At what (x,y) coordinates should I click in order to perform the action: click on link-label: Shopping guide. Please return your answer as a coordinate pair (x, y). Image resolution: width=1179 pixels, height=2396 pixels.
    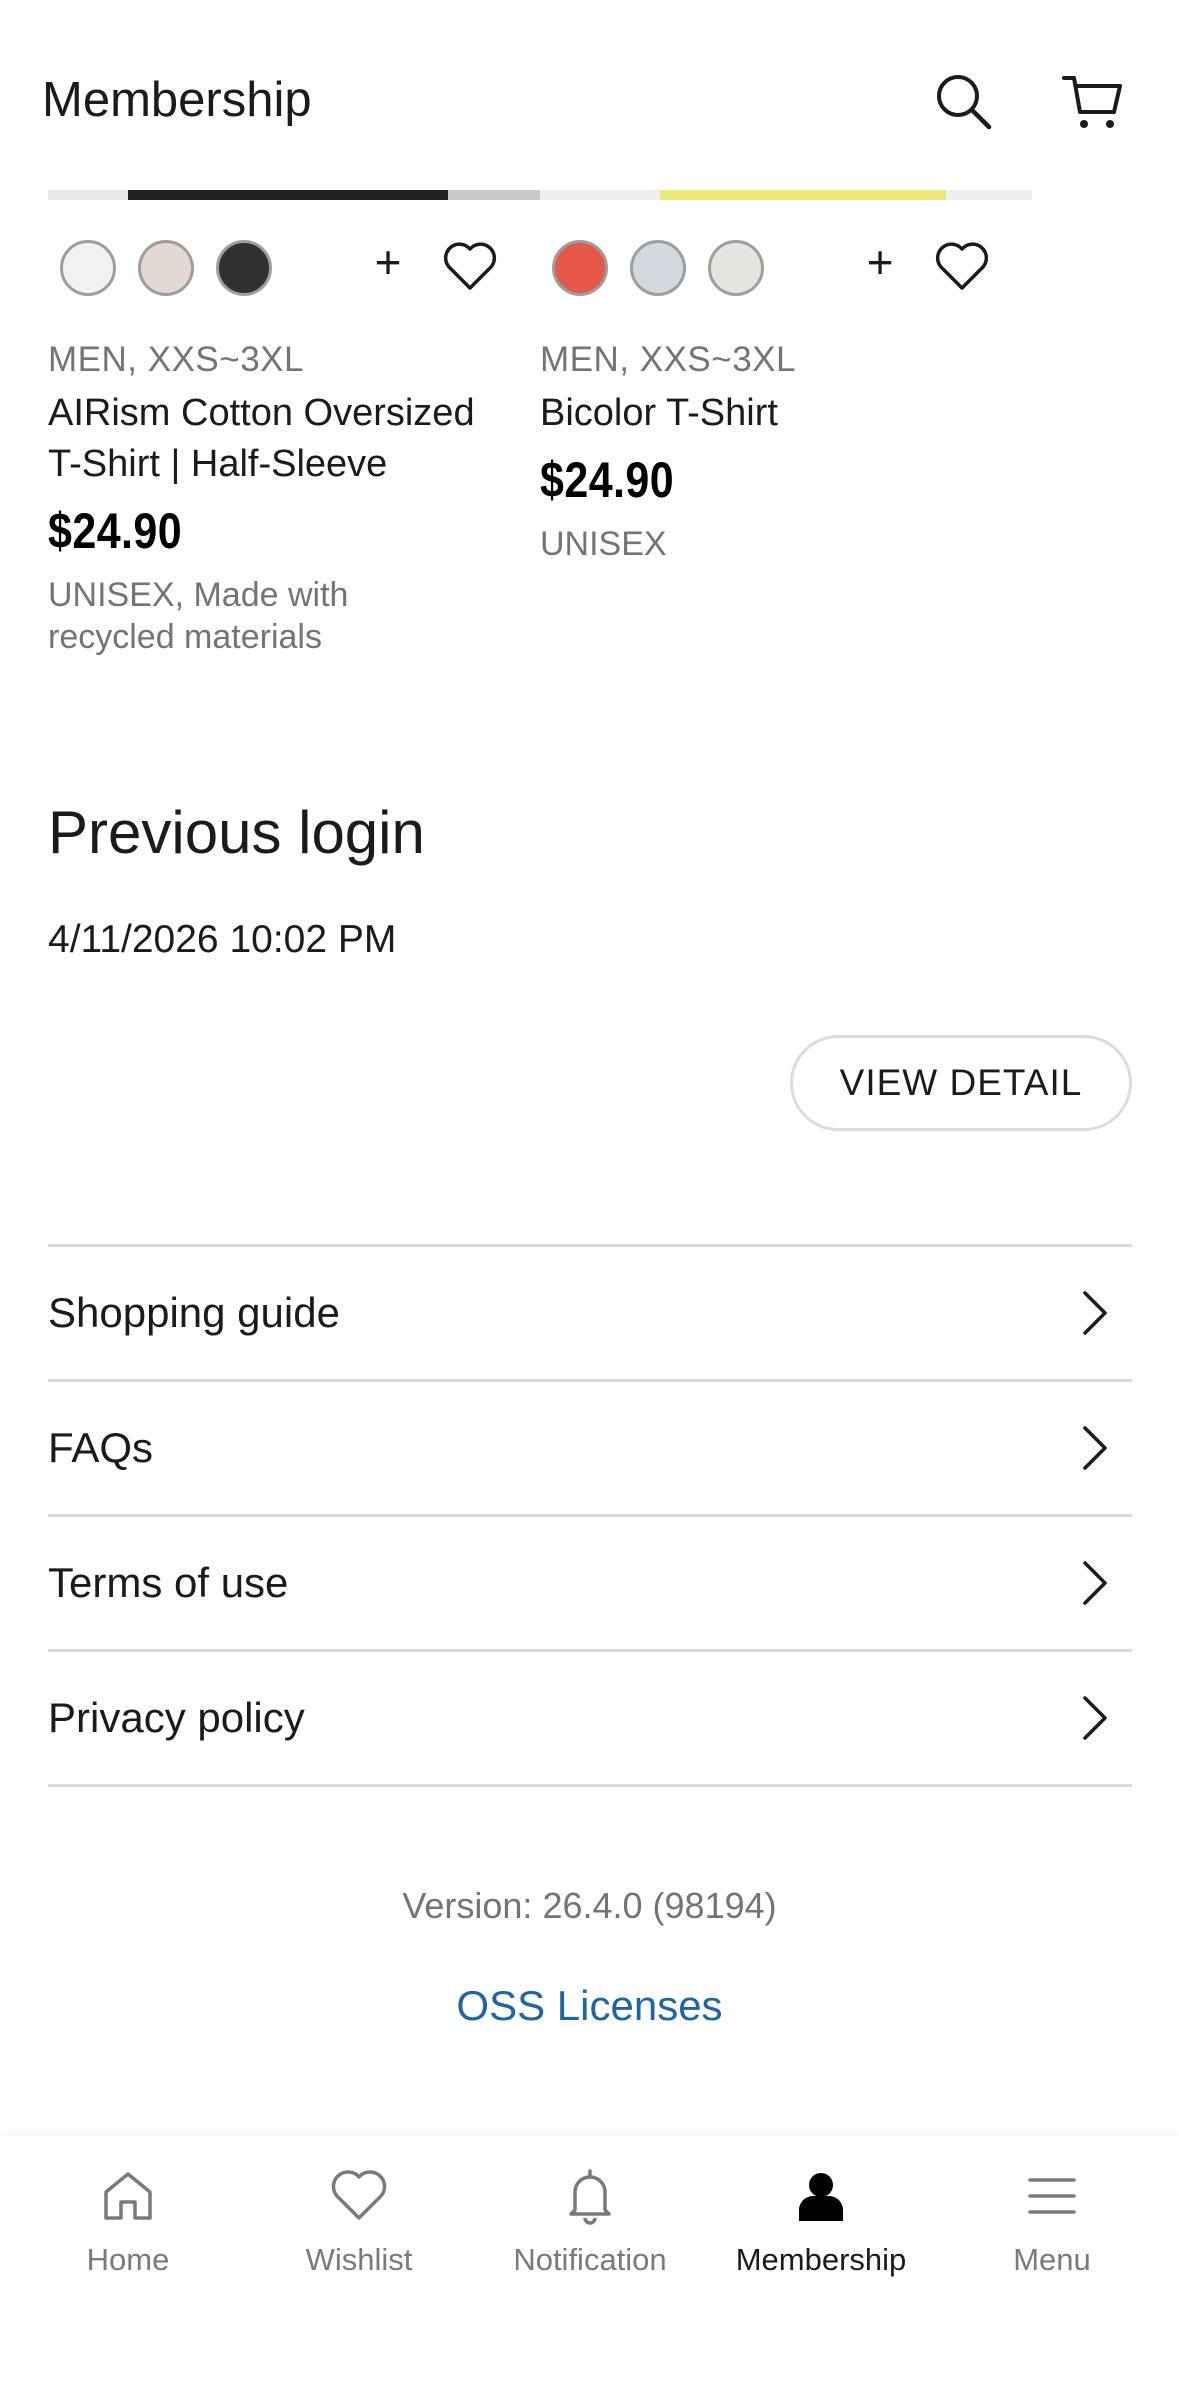
    Looking at the image, I should click on (194, 1312).